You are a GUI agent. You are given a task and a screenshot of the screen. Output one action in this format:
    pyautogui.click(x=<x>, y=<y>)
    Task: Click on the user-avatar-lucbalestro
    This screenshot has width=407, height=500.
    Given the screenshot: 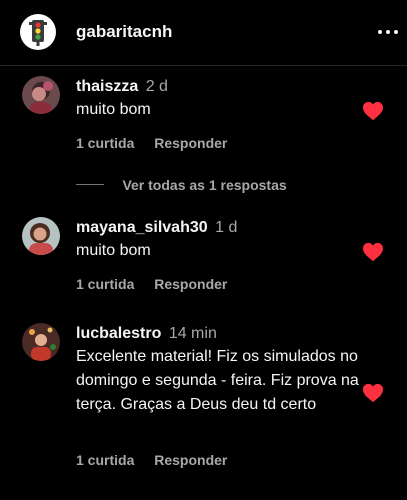 What is the action you would take?
    pyautogui.click(x=41, y=342)
    